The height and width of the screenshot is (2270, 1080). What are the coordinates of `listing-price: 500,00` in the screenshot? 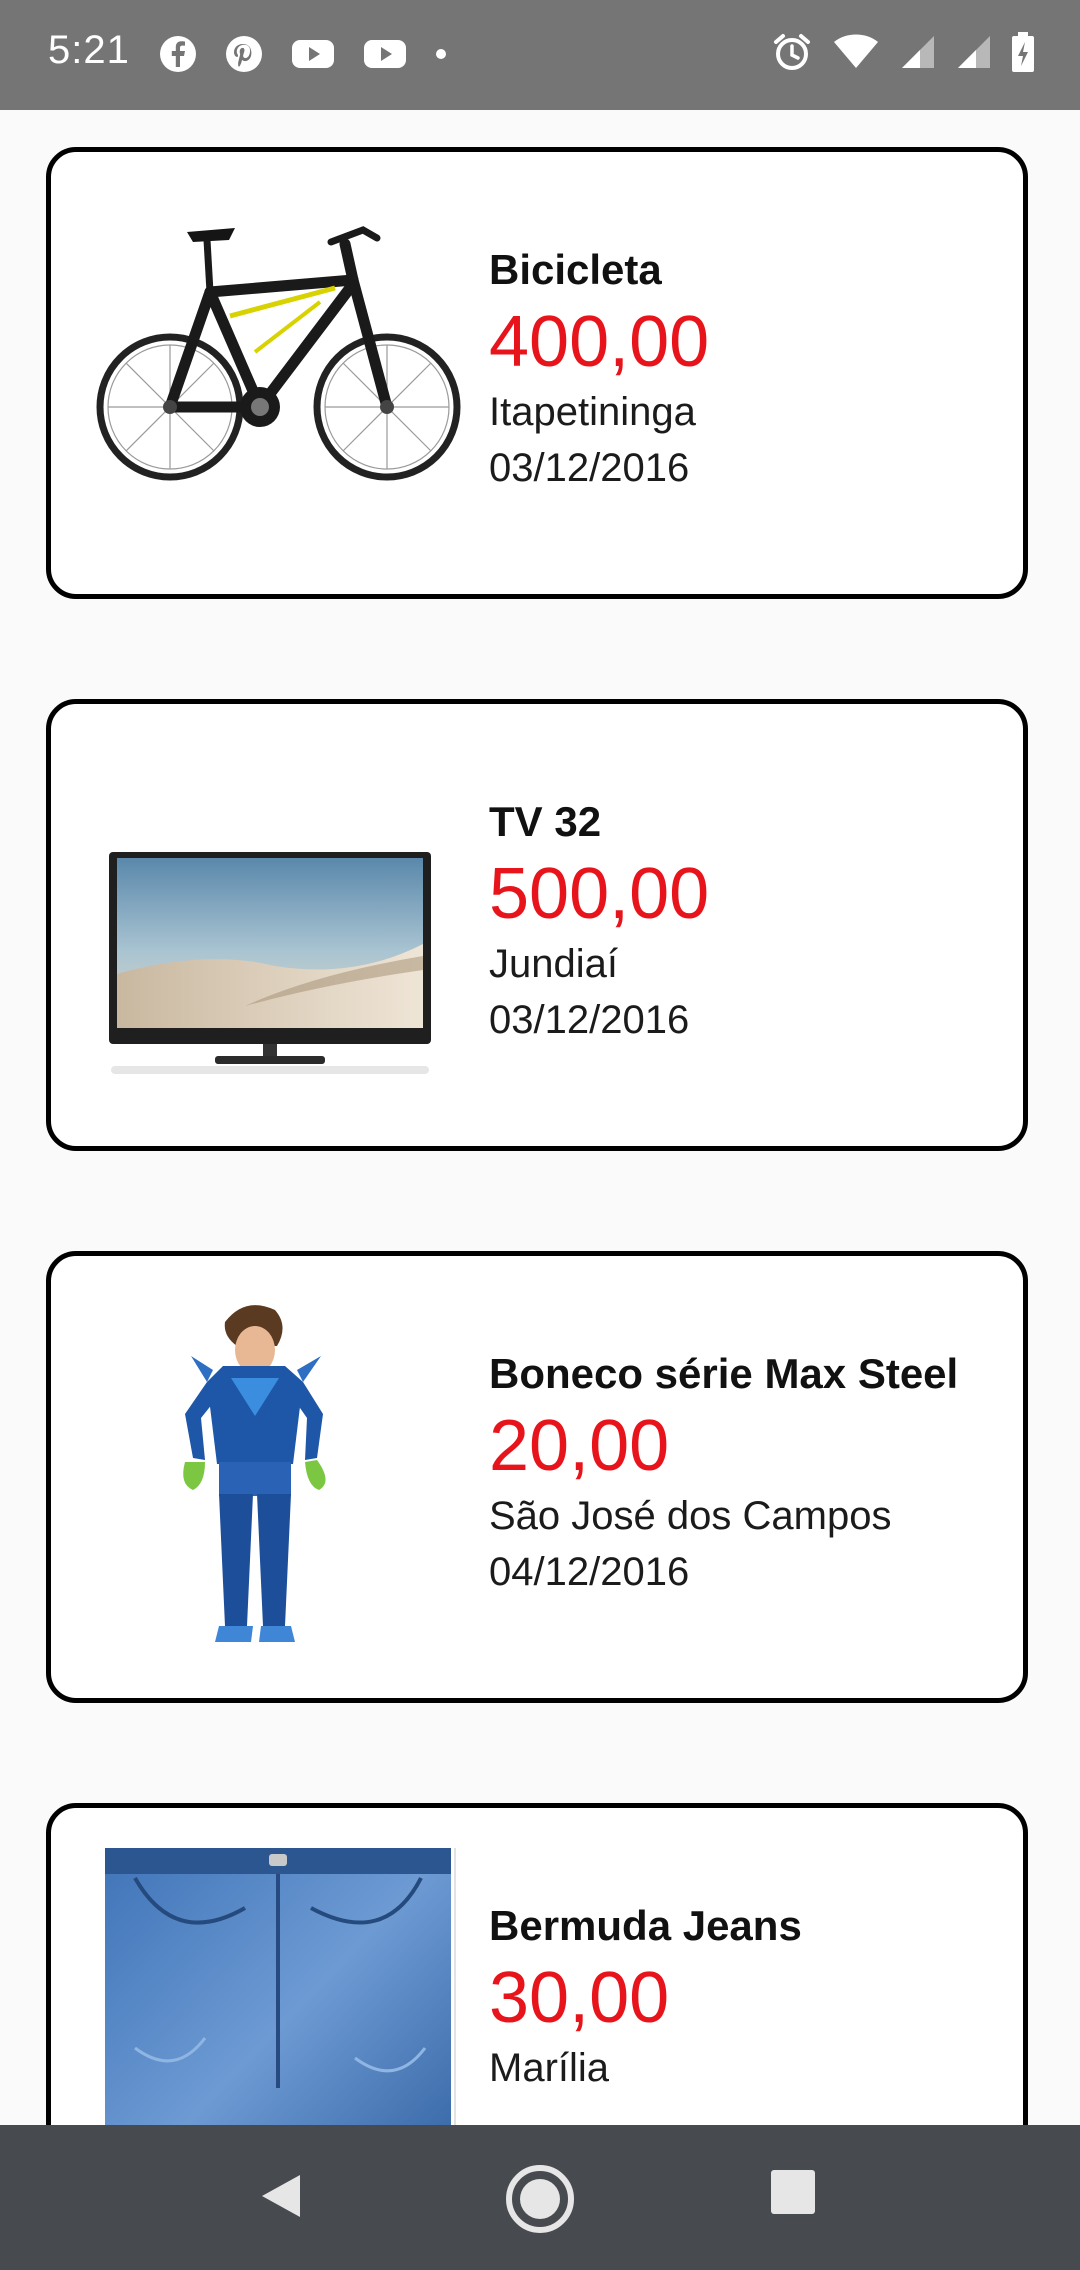 It's located at (599, 894).